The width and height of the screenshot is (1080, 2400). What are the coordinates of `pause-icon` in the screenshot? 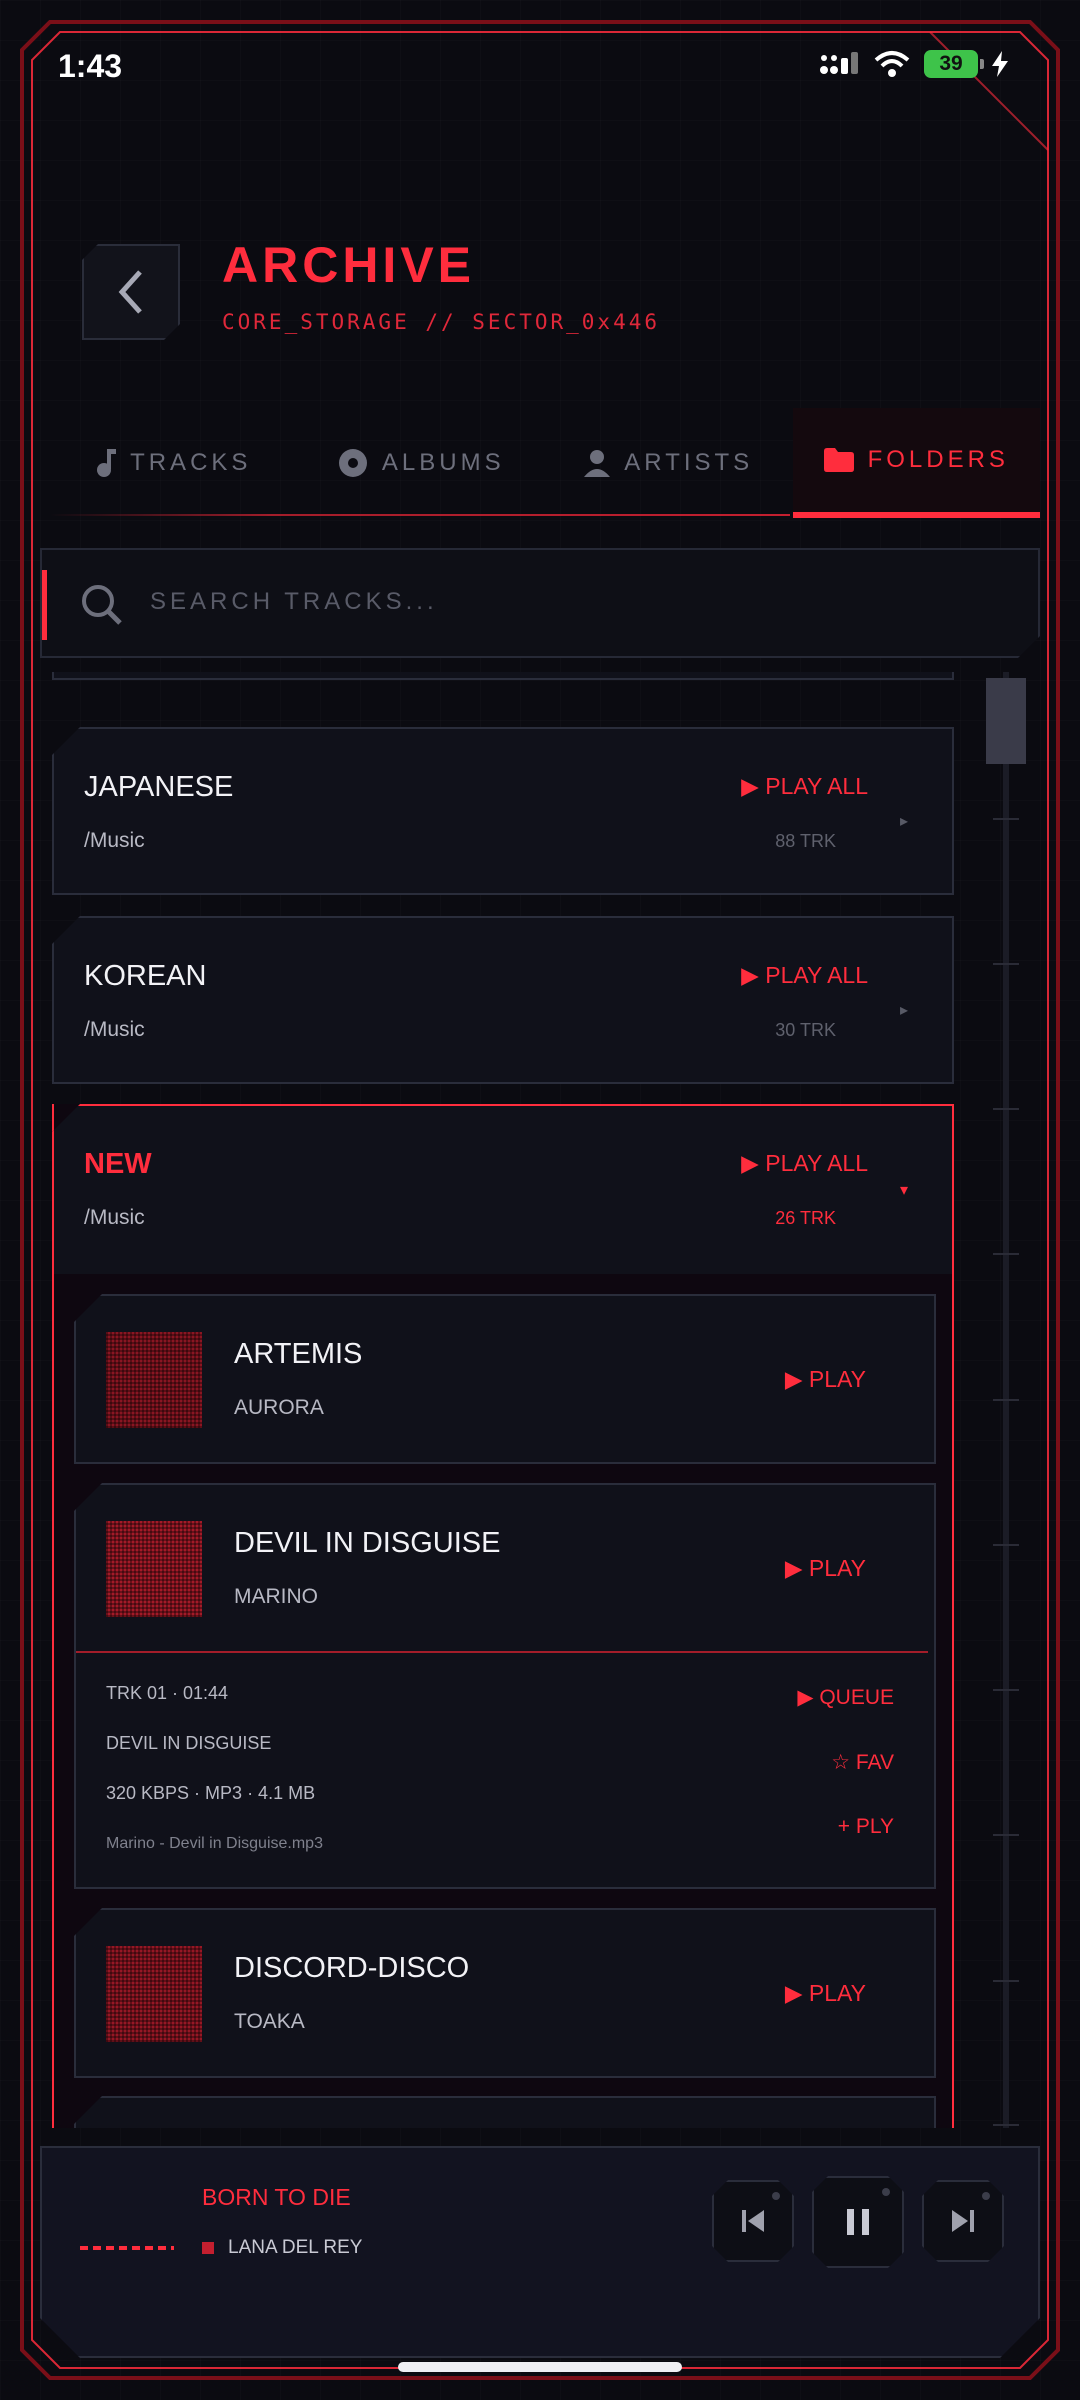 It's located at (858, 2222).